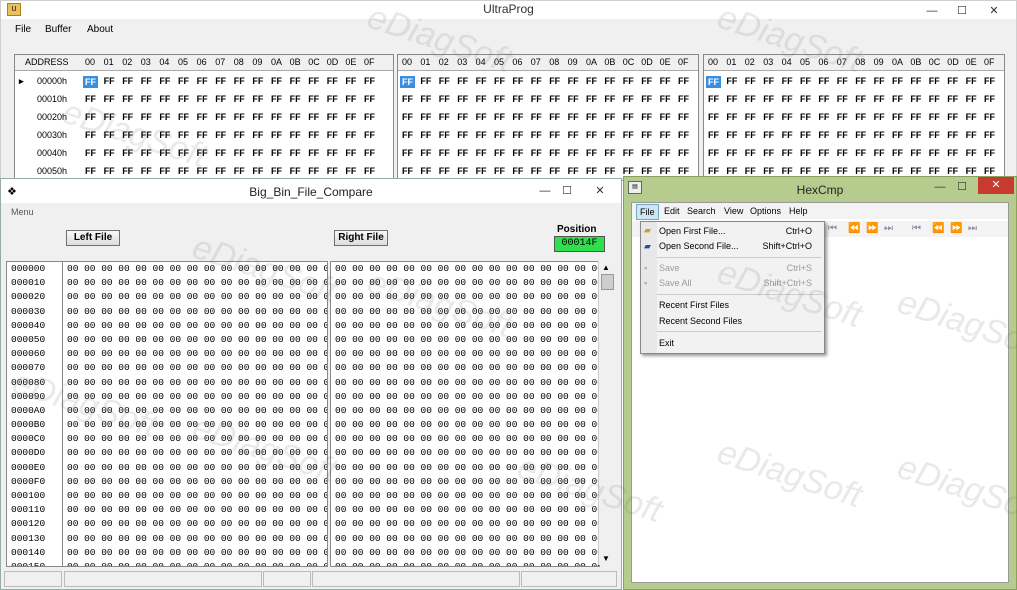 Image resolution: width=1017 pixels, height=590 pixels. Describe the element at coordinates (972, 228) in the screenshot. I see `last-block-icon: ⏭` at that location.